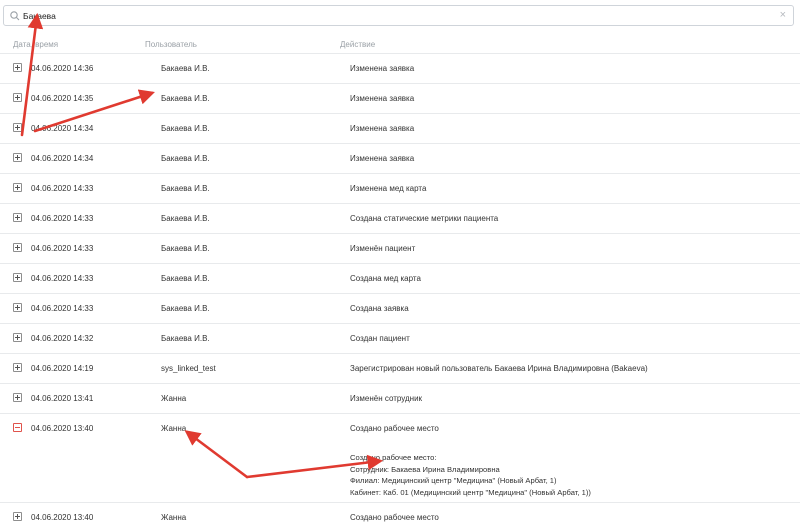 The width and height of the screenshot is (800, 529). What do you see at coordinates (17, 427) in the screenshot?
I see `collapse-icon` at bounding box center [17, 427].